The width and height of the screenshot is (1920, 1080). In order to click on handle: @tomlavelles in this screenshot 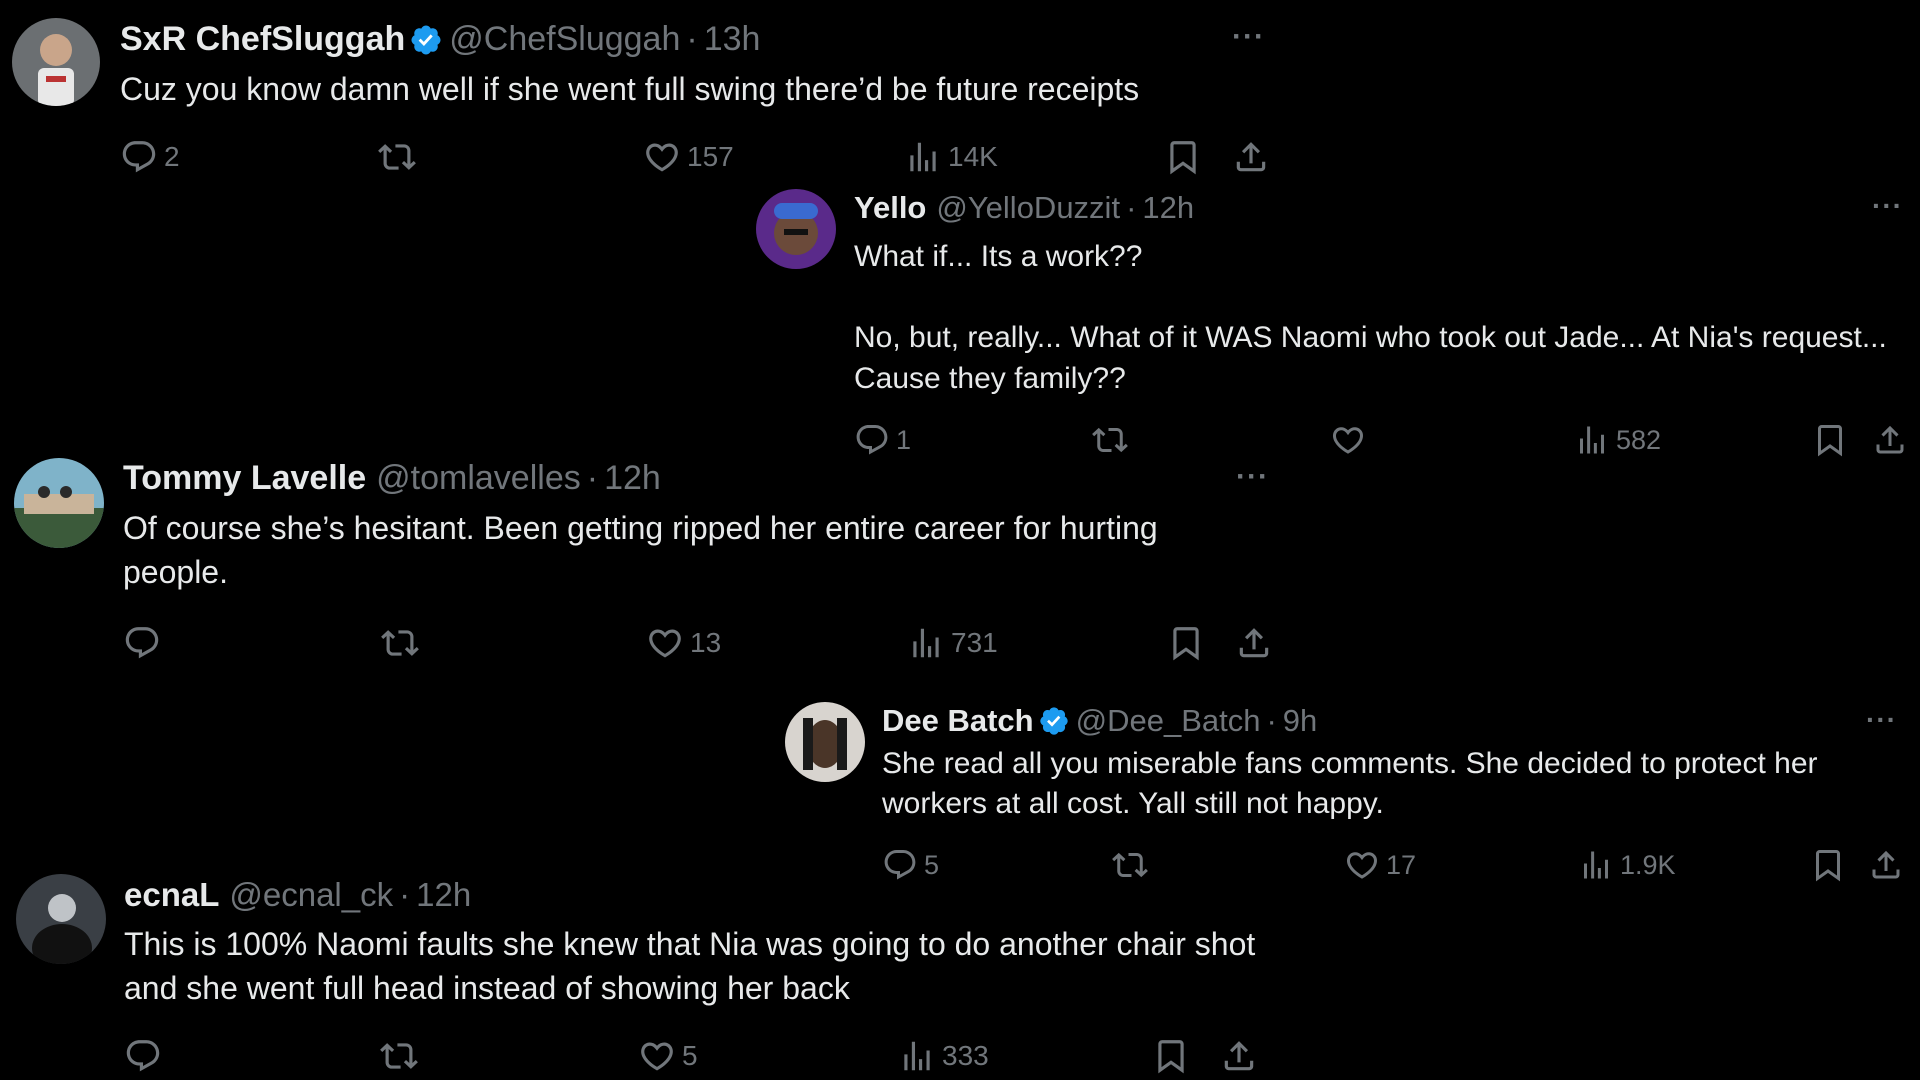, I will do `click(478, 478)`.